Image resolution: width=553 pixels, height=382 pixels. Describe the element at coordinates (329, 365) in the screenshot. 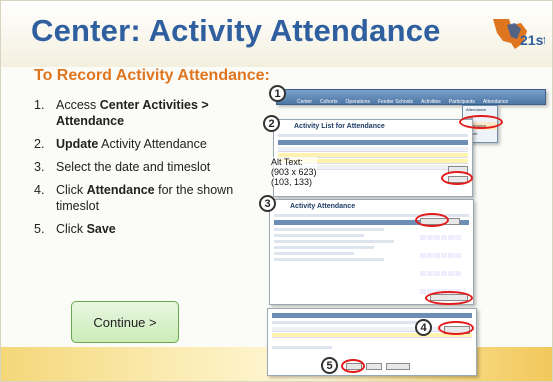

I see `step-marker-5: 5` at that location.